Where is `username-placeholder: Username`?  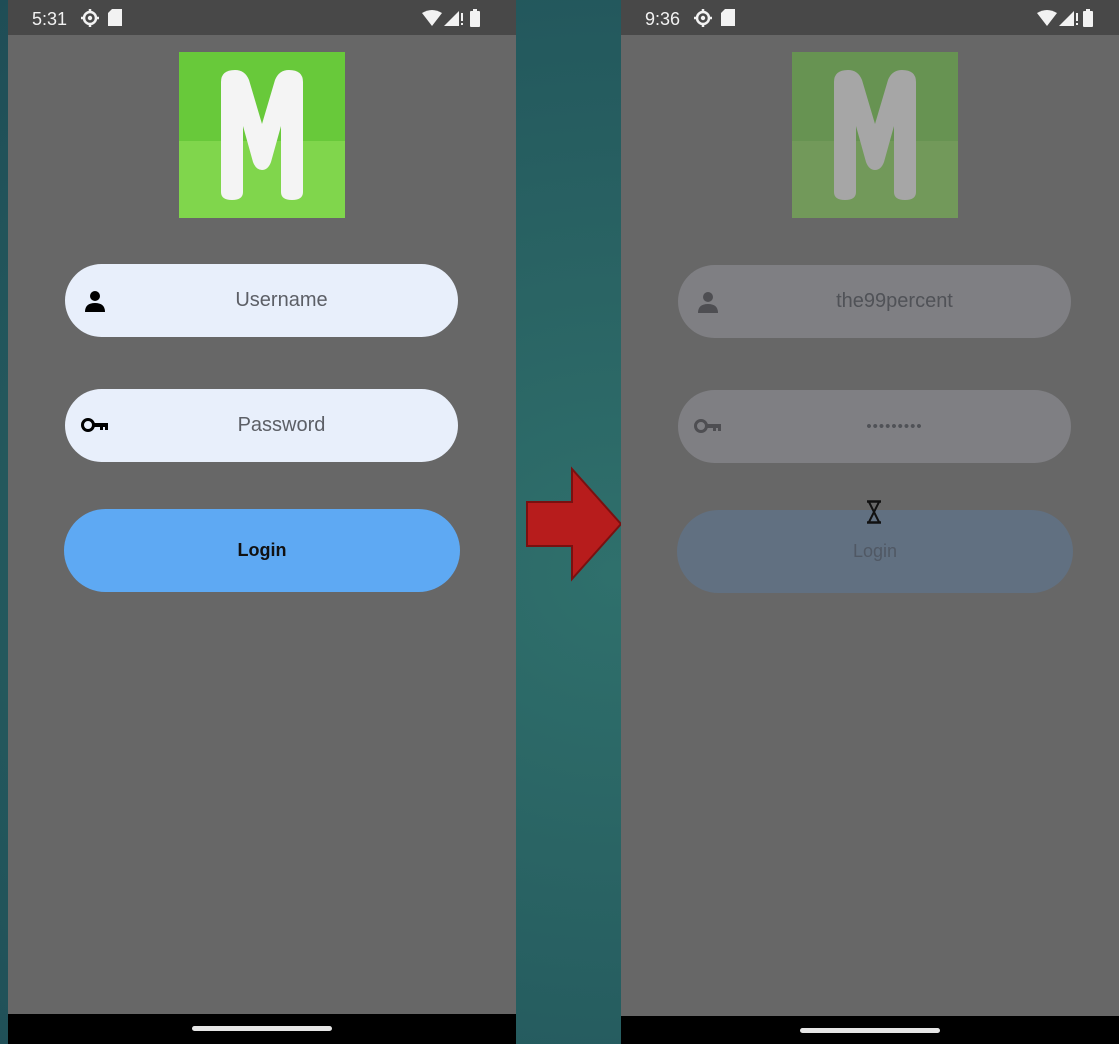
username-placeholder: Username is located at coordinates (281, 300).